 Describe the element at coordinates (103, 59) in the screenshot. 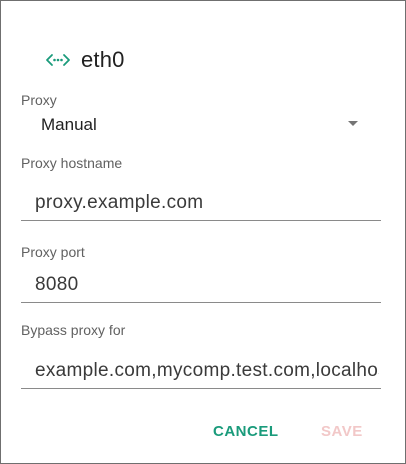

I see `dialog-title: eth0` at that location.